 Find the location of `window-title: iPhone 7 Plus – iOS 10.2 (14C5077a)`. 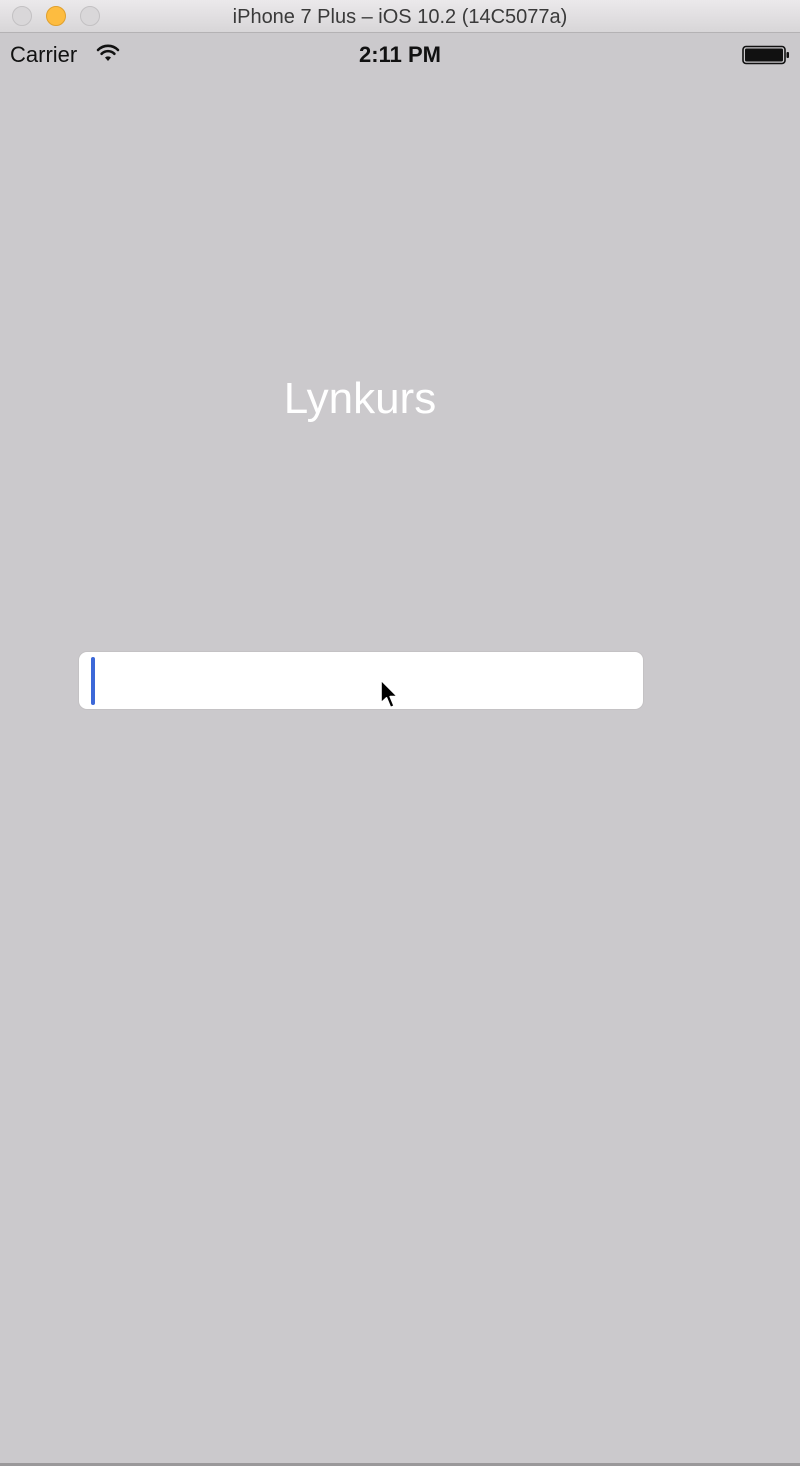

window-title: iPhone 7 Plus – iOS 10.2 (14C5077a) is located at coordinates (400, 17).